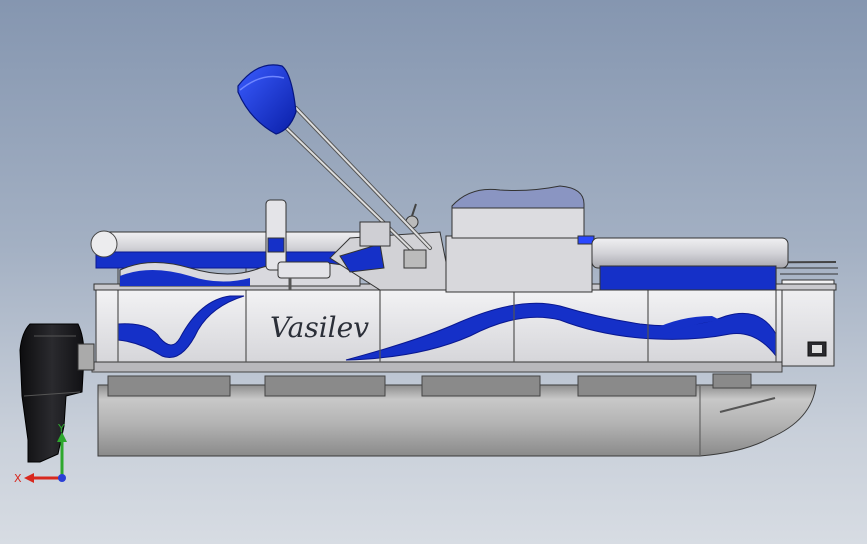 This screenshot has width=867, height=544. Describe the element at coordinates (57, 393) in the screenshot. I see `outboard-motor` at that location.